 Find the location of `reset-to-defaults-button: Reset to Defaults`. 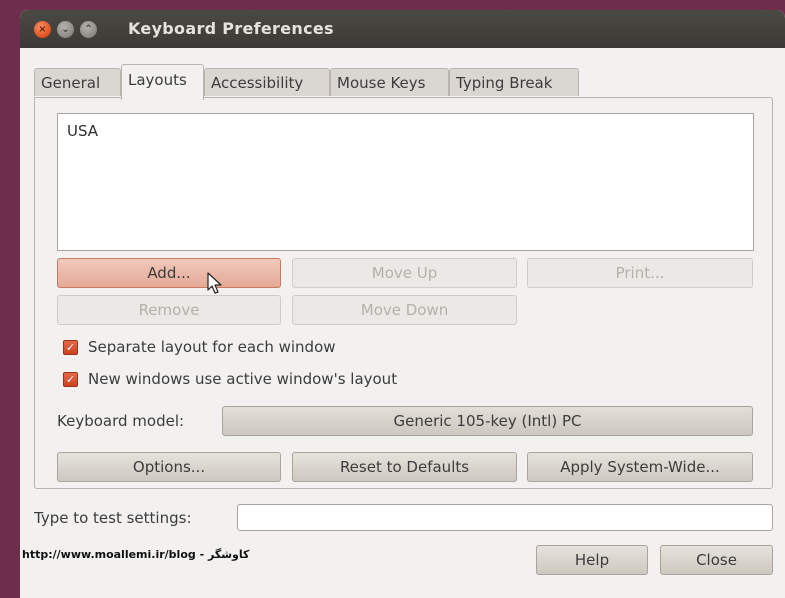

reset-to-defaults-button: Reset to Defaults is located at coordinates (404, 467).